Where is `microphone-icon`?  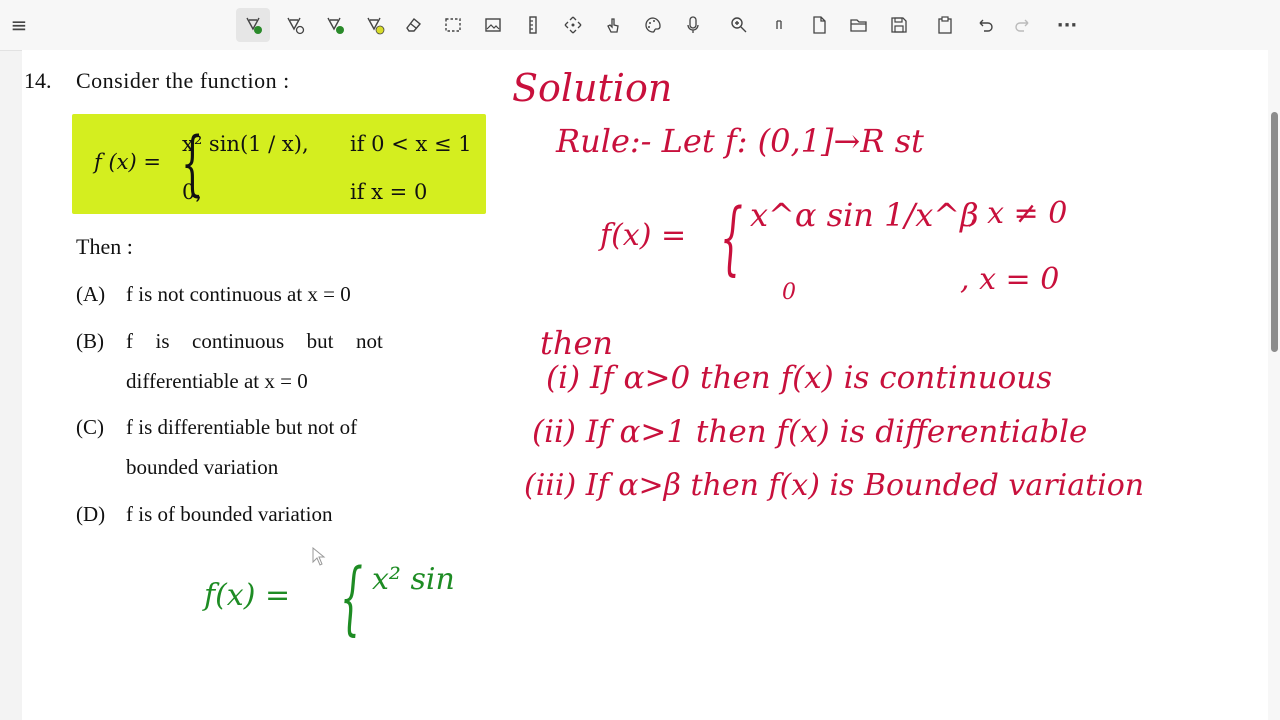 microphone-icon is located at coordinates (693, 25).